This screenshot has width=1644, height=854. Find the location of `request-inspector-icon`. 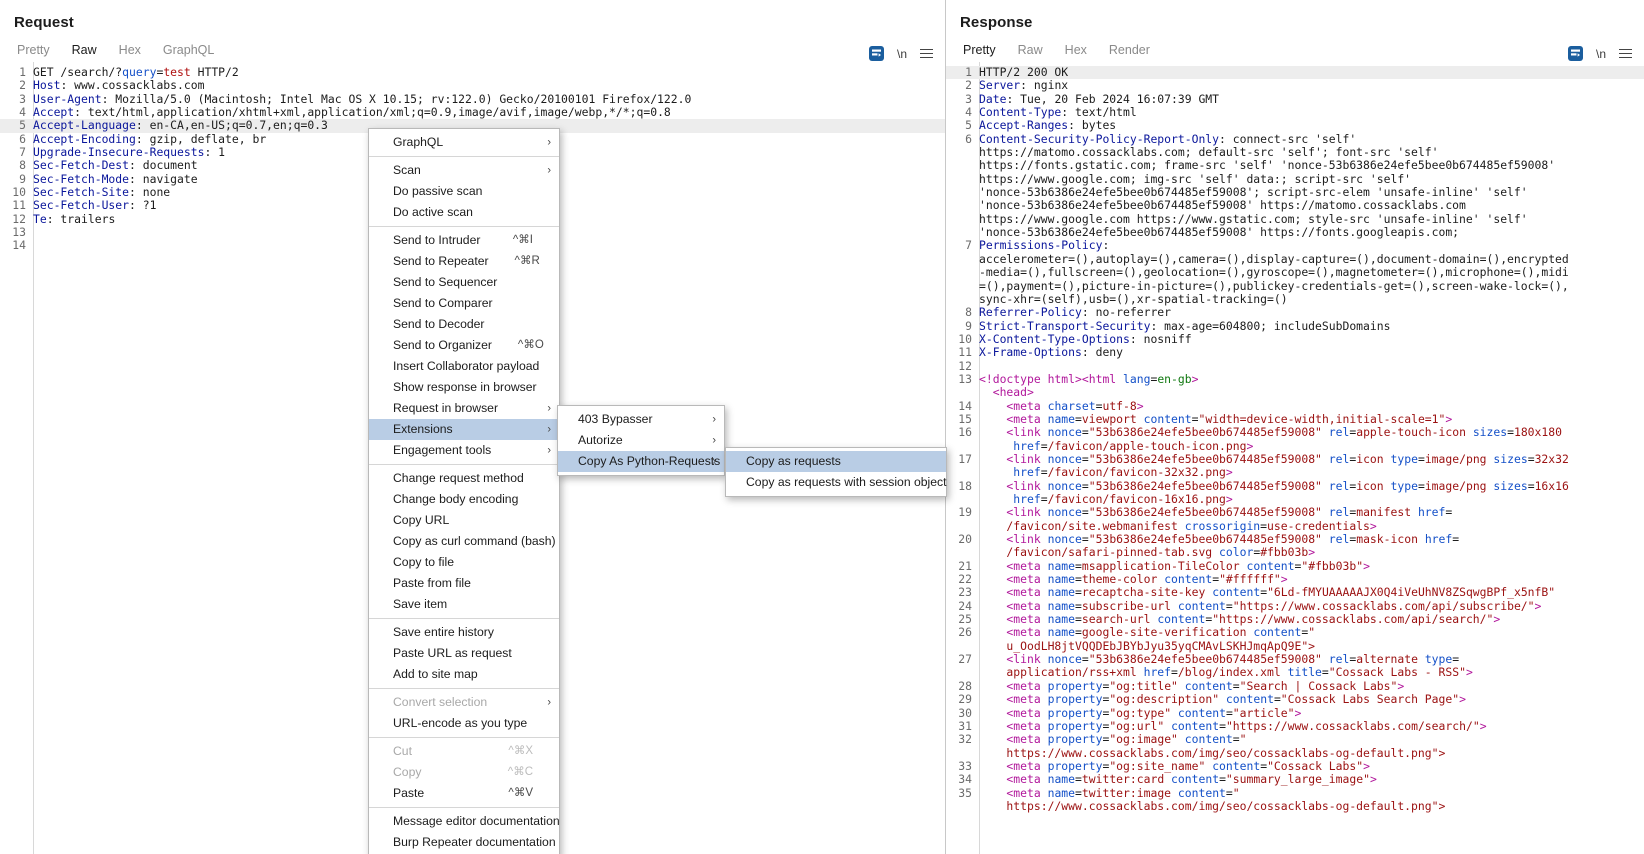

request-inspector-icon is located at coordinates (876, 53).